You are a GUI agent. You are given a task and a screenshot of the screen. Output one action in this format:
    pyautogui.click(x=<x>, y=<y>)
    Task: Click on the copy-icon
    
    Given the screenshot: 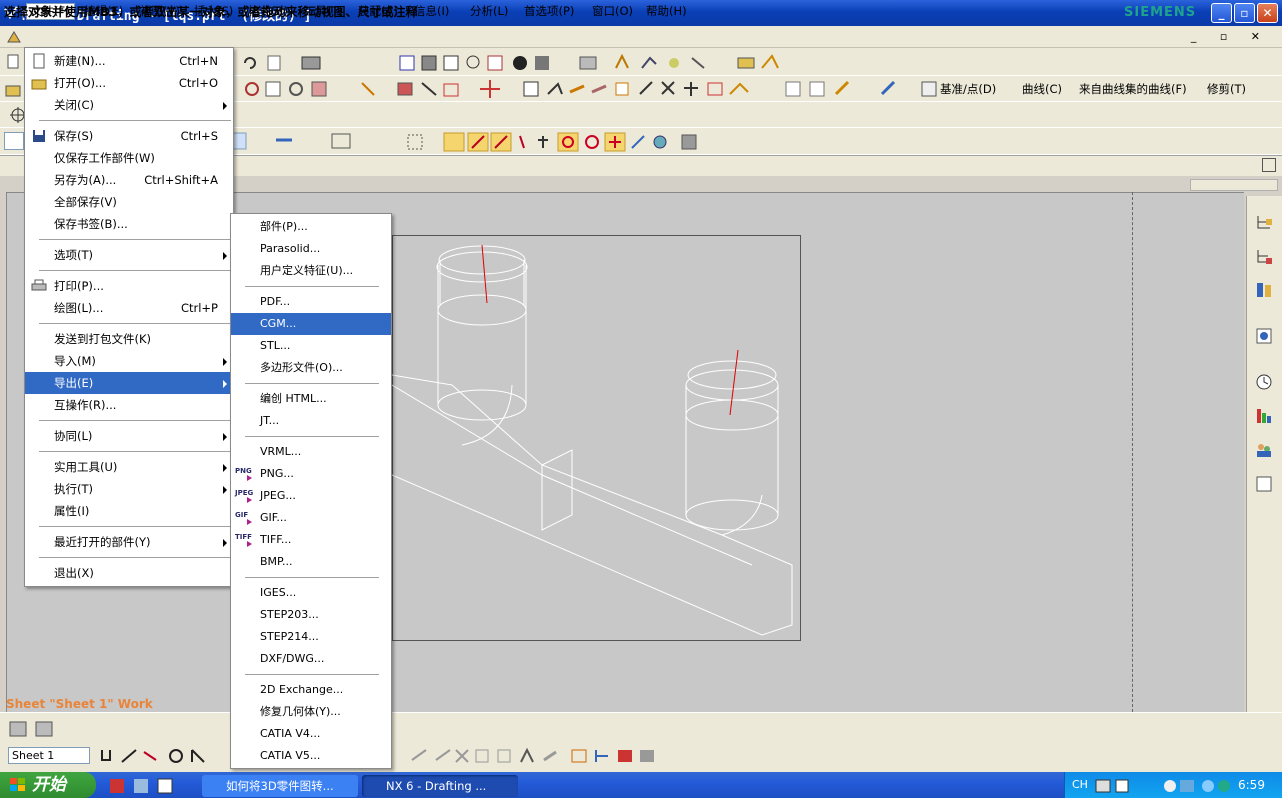 What is the action you would take?
    pyautogui.click(x=274, y=63)
    